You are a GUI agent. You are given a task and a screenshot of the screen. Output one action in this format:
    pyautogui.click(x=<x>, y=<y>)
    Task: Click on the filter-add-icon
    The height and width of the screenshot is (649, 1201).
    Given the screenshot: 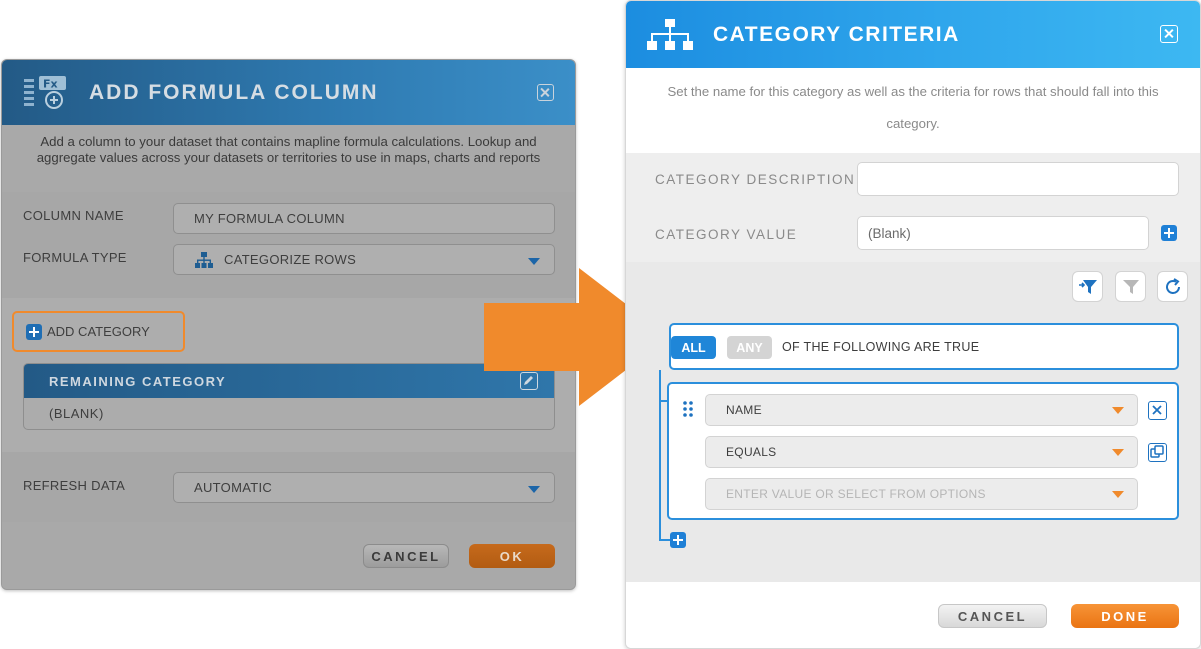 What is the action you would take?
    pyautogui.click(x=1088, y=287)
    